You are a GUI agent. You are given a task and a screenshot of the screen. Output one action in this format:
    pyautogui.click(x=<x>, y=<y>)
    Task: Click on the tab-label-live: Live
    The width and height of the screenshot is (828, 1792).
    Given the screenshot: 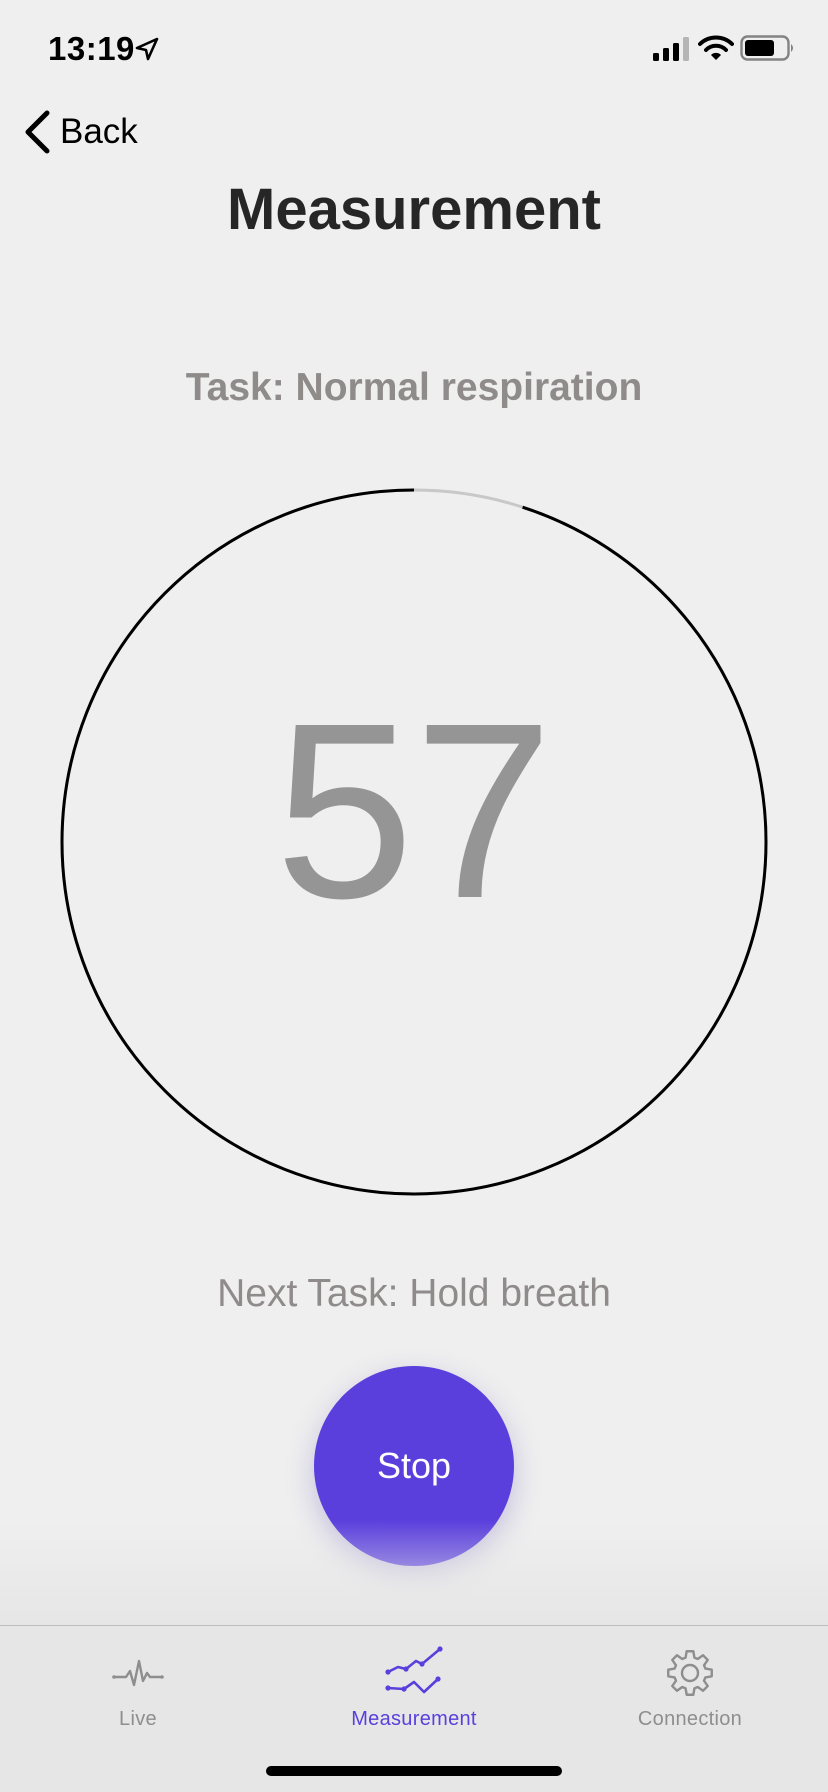 What is the action you would take?
    pyautogui.click(x=138, y=1719)
    